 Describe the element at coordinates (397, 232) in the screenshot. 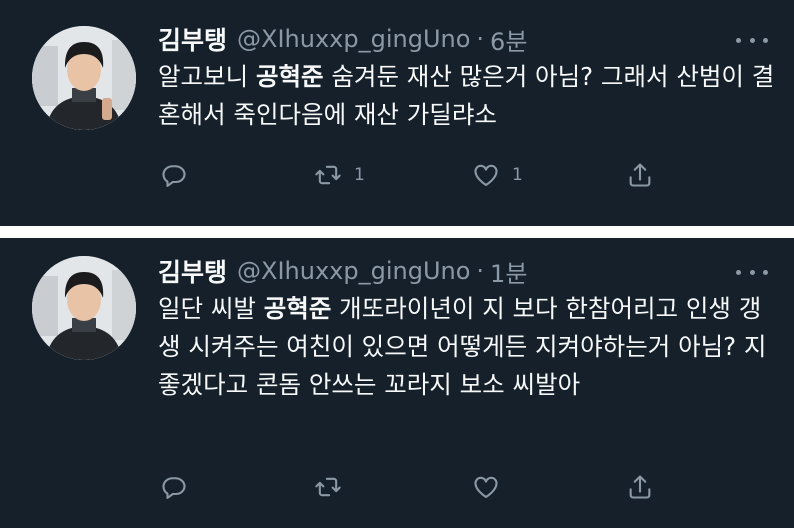

I see `screenshot-divider` at that location.